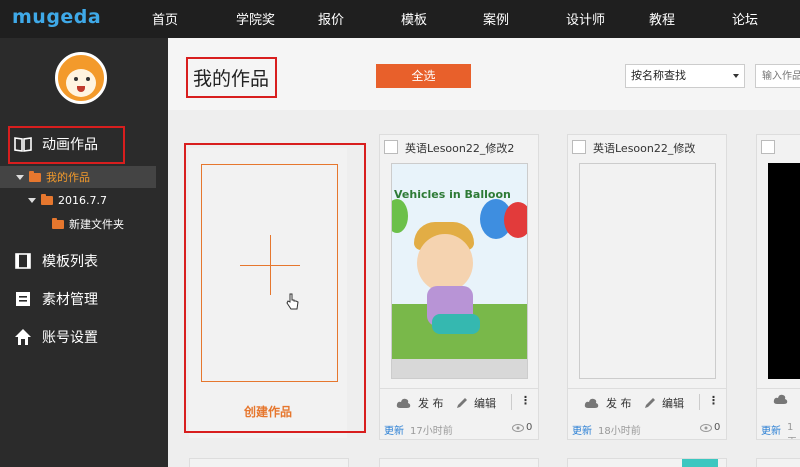 This screenshot has width=800, height=467. Describe the element at coordinates (431, 431) in the screenshot. I see `updated-time: 17小时前` at that location.